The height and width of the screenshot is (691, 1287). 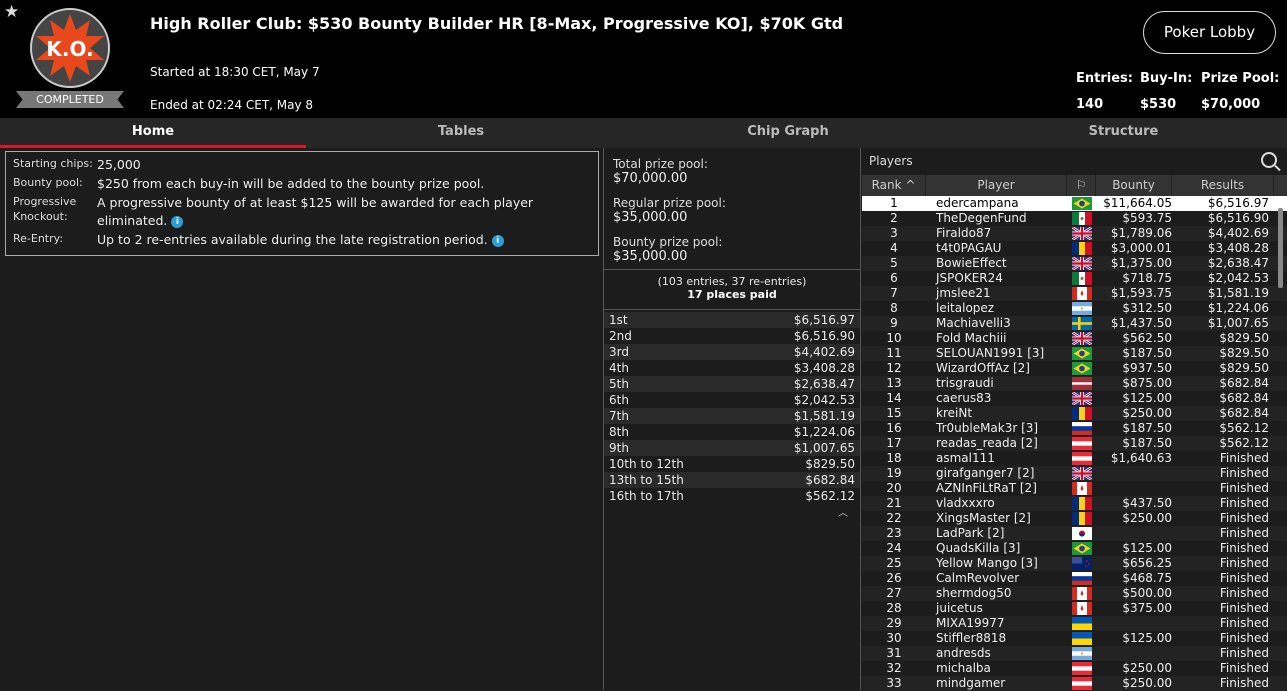 I want to click on poker-lobby-button: Poker Lobby, so click(x=1209, y=32).